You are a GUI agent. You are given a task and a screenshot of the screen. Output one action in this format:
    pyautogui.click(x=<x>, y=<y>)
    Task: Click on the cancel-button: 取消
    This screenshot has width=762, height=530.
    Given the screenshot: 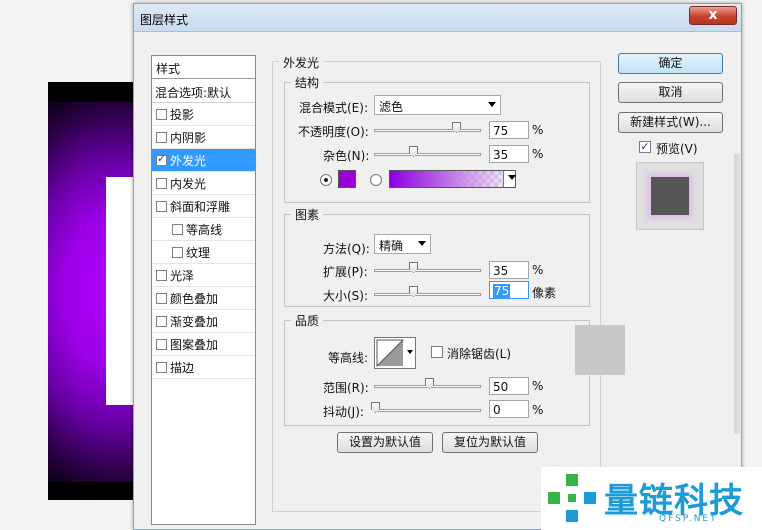 What is the action you would take?
    pyautogui.click(x=670, y=92)
    